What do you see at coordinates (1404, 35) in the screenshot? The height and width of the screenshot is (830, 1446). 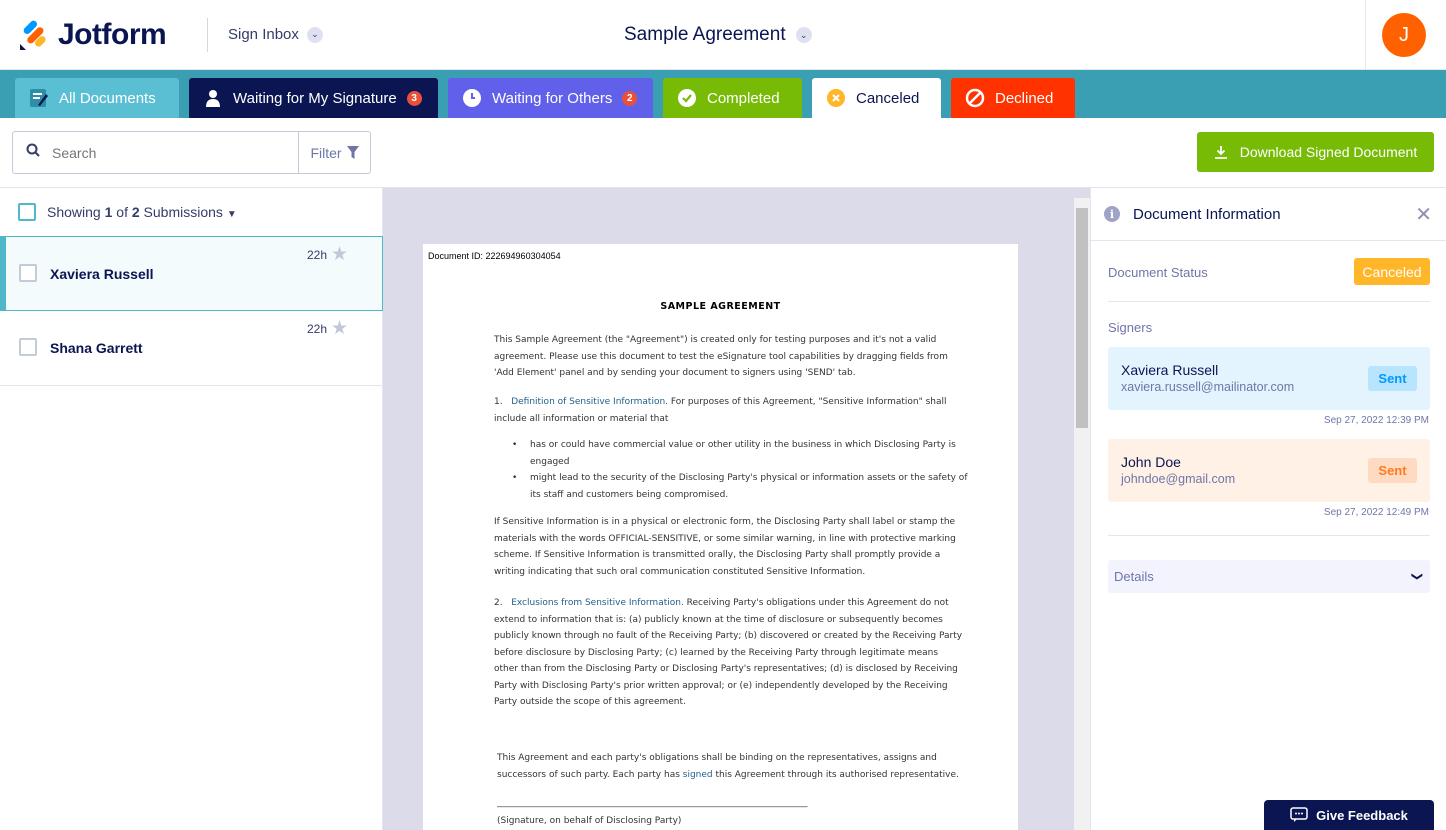 I see `avatar: J` at bounding box center [1404, 35].